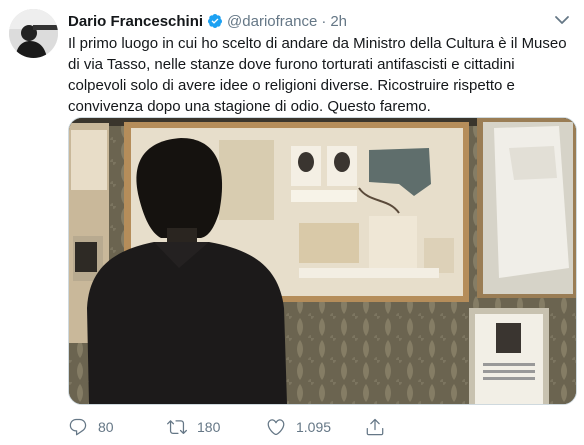 Image resolution: width=584 pixels, height=445 pixels. I want to click on tweet-timestamp: 2h, so click(338, 21).